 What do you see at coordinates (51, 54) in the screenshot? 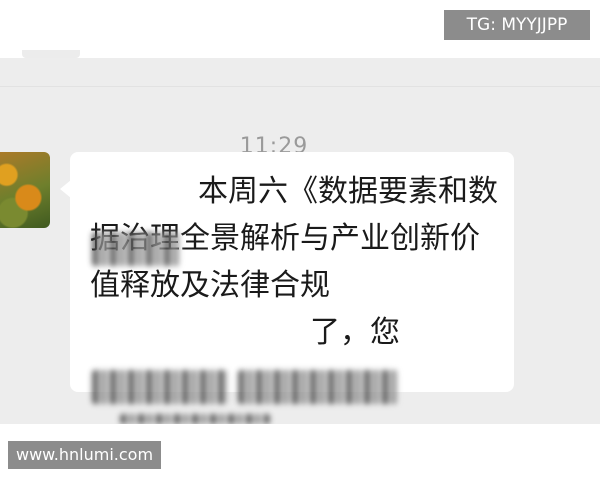
I see `previous-element-edge` at bounding box center [51, 54].